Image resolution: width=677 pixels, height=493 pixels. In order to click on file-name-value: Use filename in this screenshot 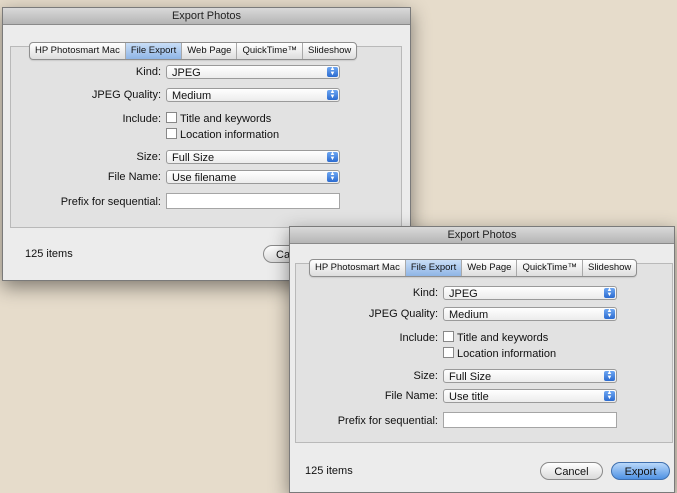, I will do `click(204, 178)`.